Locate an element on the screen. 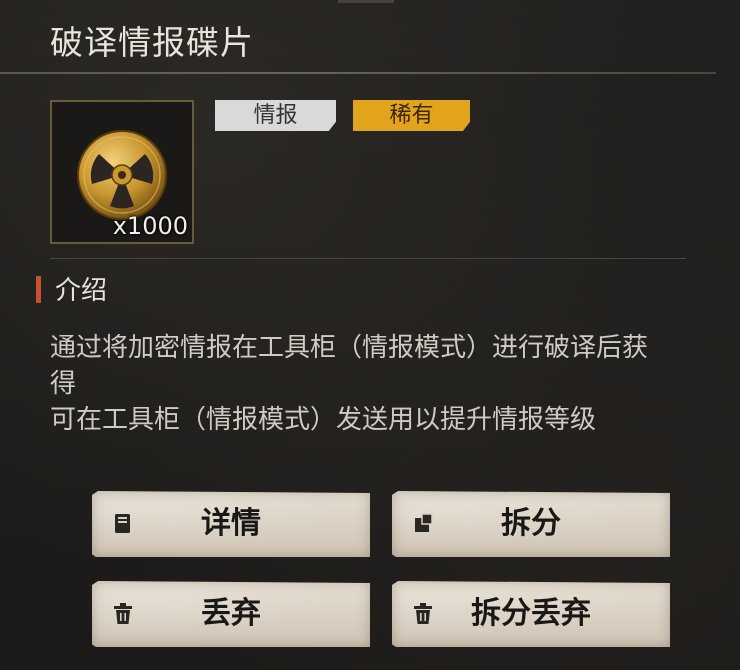 Image resolution: width=740 pixels, height=670 pixels. discard-button-label: 丢弃 is located at coordinates (231, 613).